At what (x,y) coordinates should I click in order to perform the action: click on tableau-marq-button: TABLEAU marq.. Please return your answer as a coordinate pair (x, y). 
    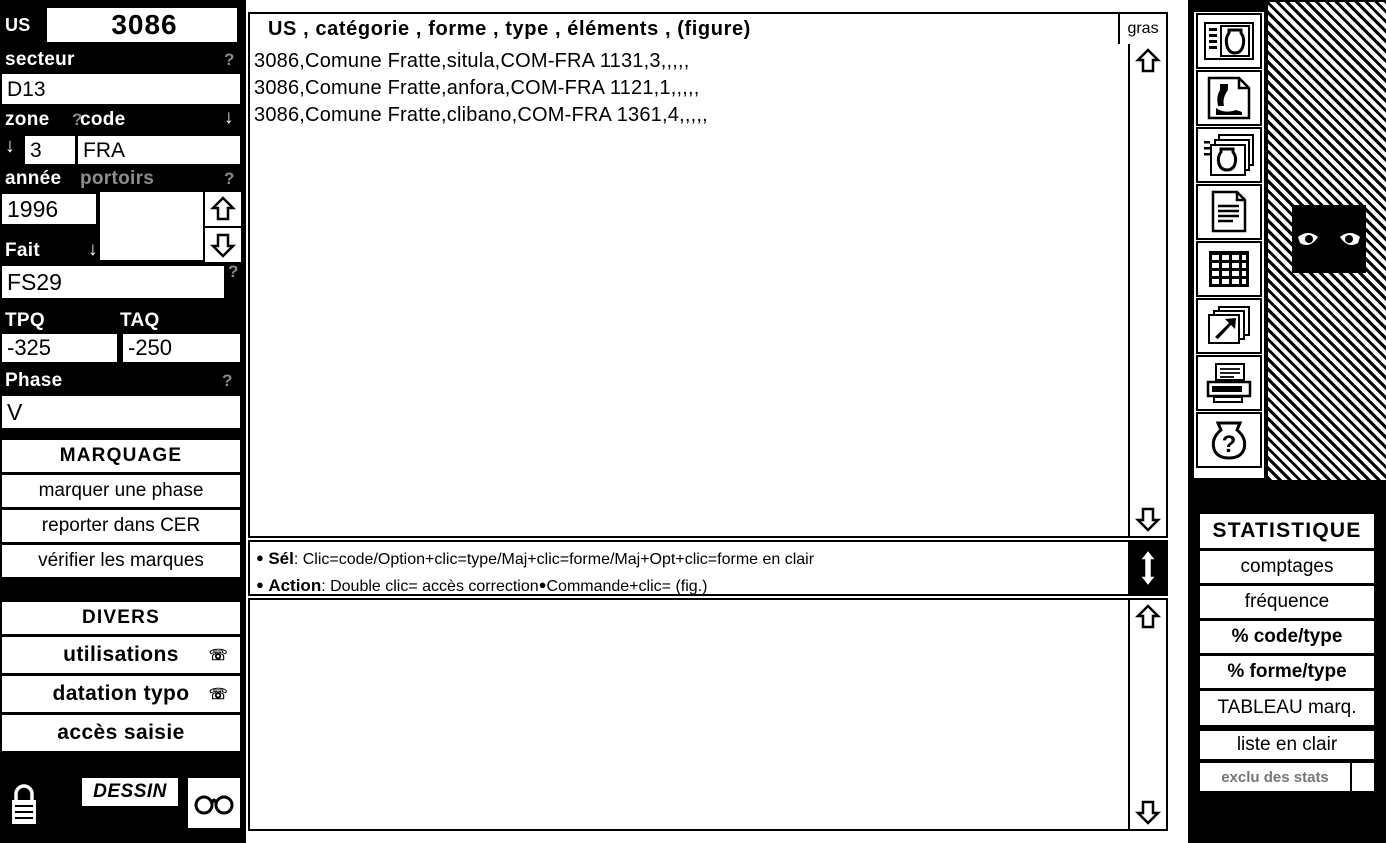
    Looking at the image, I should click on (1287, 708).